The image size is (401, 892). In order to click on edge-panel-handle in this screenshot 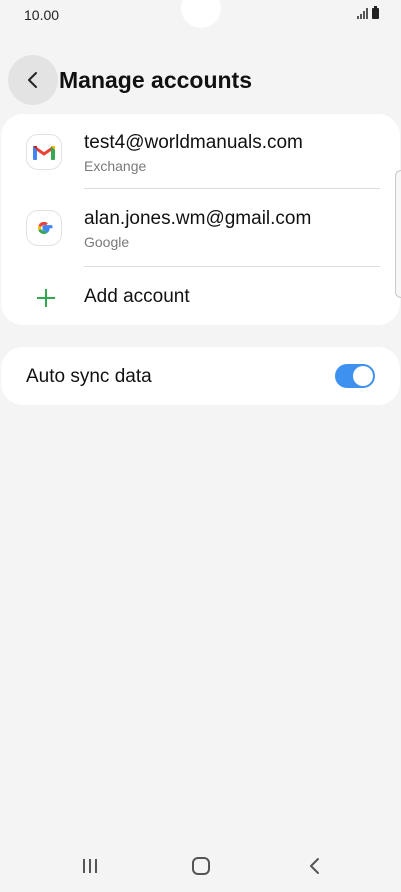, I will do `click(398, 234)`.